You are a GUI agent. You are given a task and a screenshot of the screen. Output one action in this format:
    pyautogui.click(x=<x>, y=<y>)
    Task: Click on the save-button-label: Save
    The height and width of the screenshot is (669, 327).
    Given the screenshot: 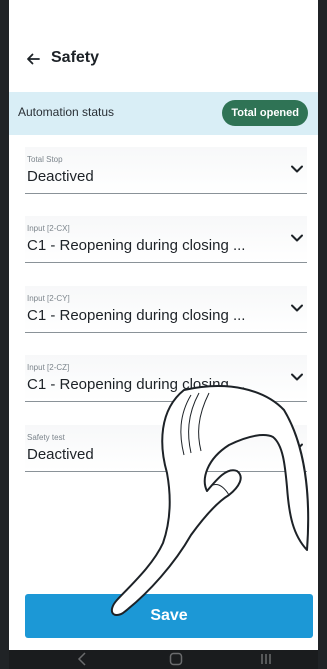 What is the action you would take?
    pyautogui.click(x=169, y=615)
    